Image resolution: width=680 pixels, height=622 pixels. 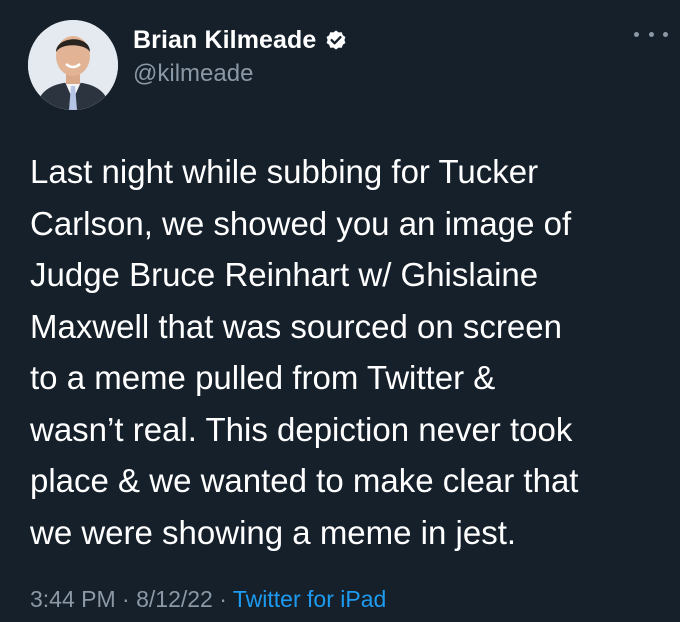 I want to click on author-name-row: Brian Kilmeade, so click(x=240, y=40).